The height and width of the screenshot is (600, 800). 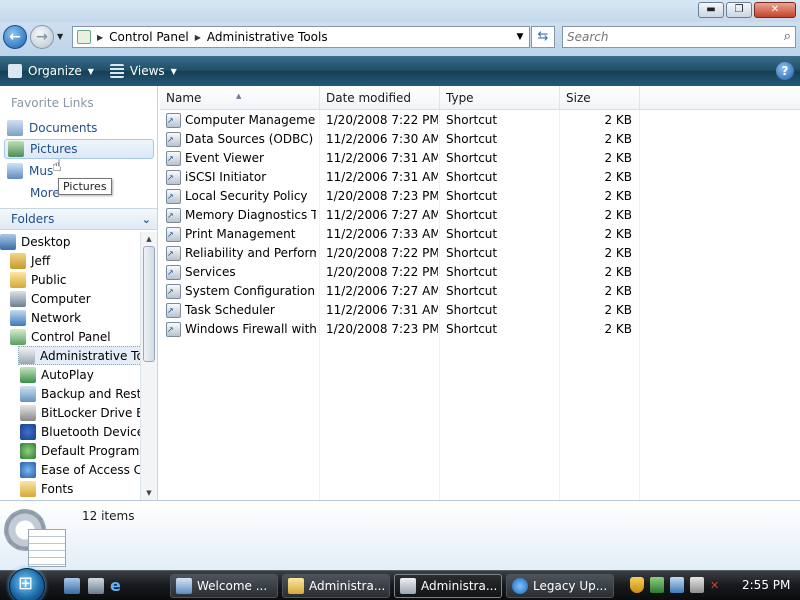 I want to click on tree-item-label: Jeff, so click(x=41, y=260).